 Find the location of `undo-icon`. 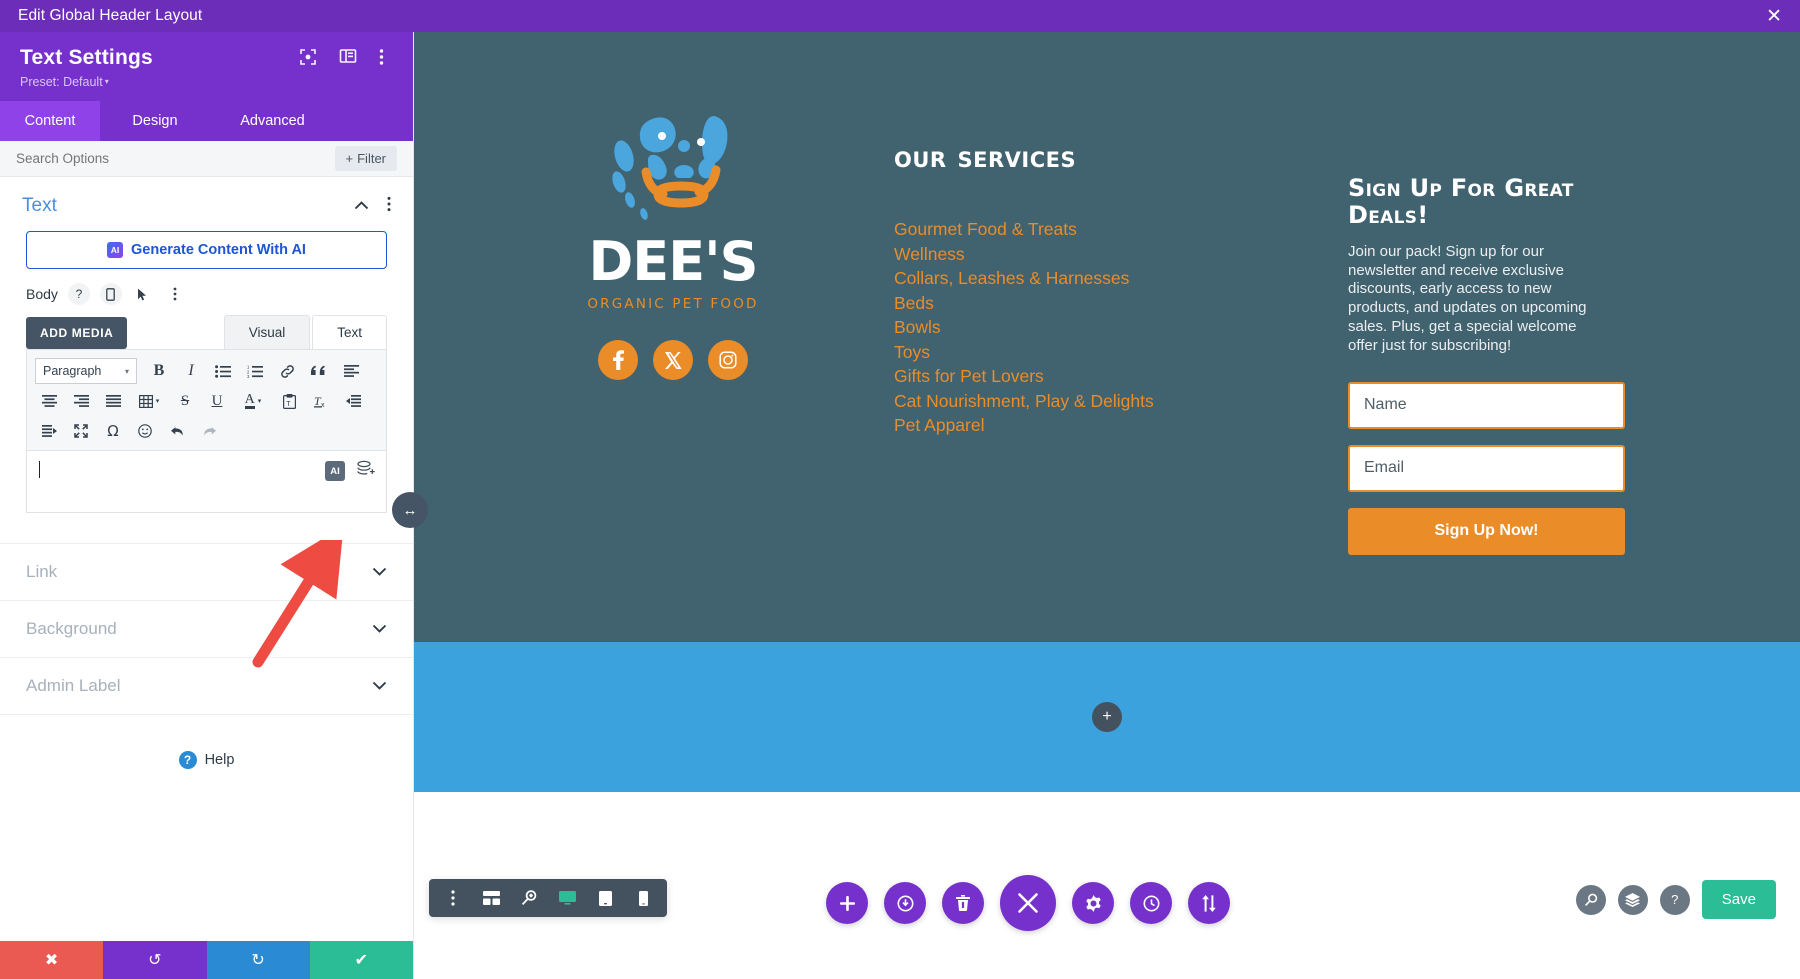

undo-icon is located at coordinates (177, 431).